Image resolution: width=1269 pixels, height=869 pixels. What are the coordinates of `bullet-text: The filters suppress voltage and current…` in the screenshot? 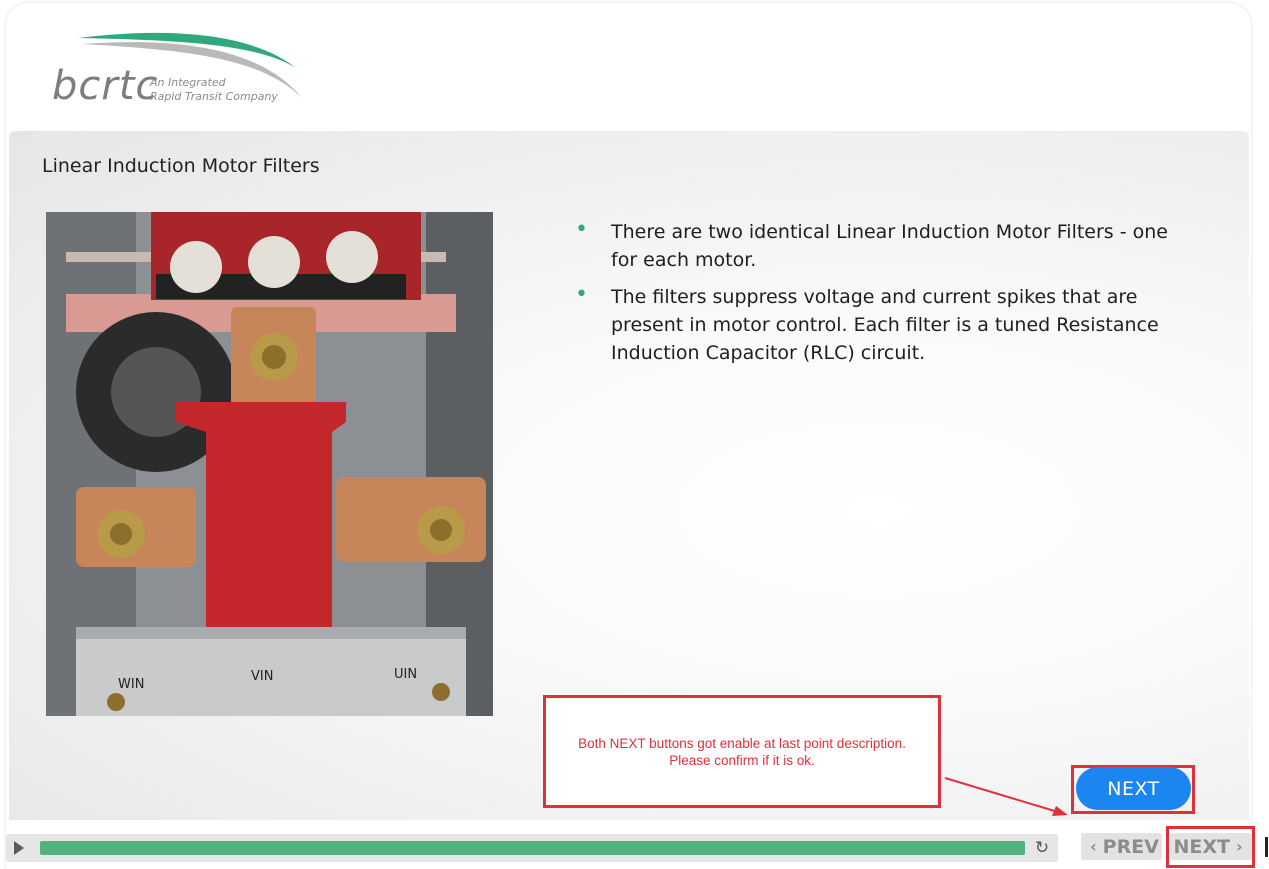 It's located at (885, 325).